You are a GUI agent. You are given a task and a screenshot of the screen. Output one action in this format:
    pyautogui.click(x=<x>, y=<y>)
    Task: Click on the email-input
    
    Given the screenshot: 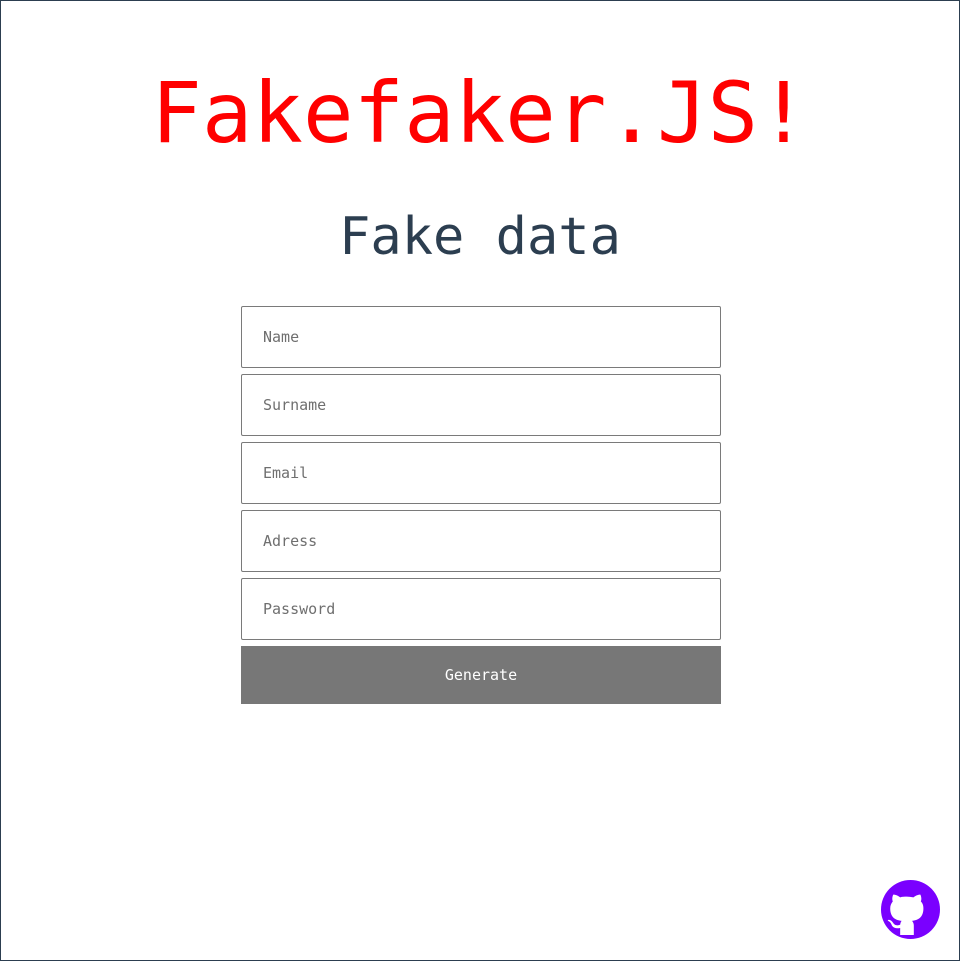 What is the action you would take?
    pyautogui.click(x=481, y=473)
    